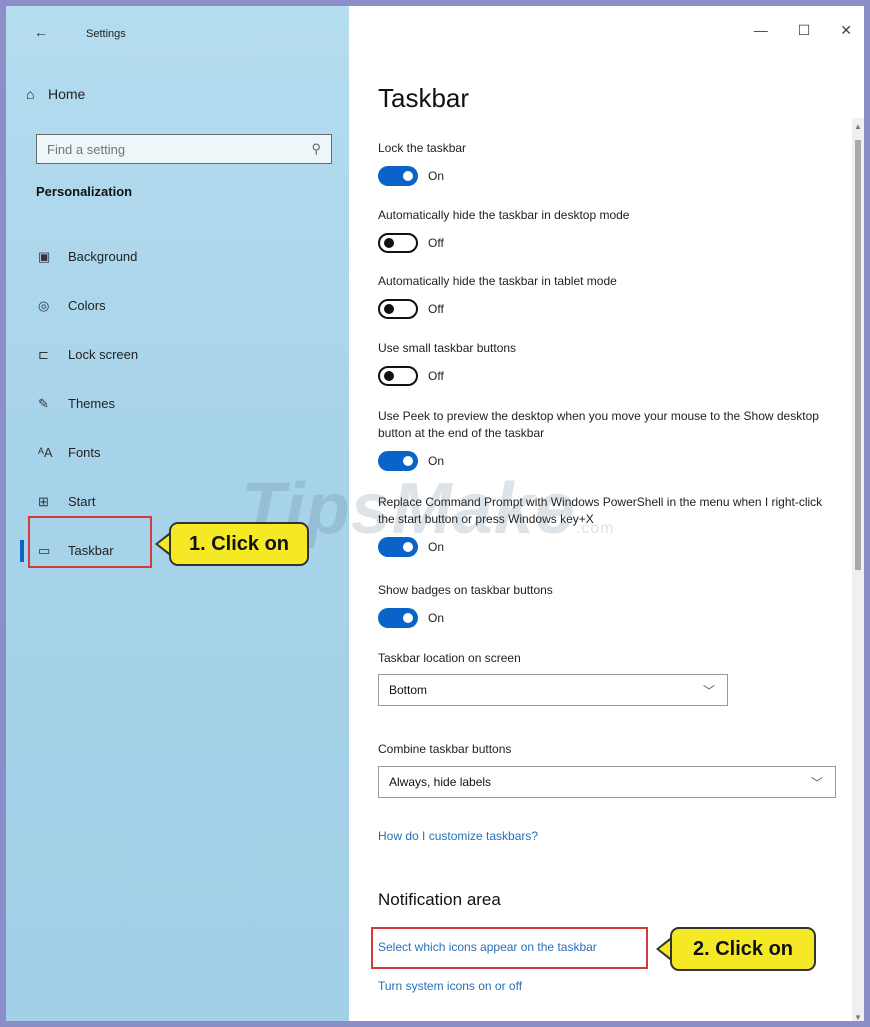 The image size is (870, 1027). I want to click on maximize-icon: ☐, so click(804, 30).